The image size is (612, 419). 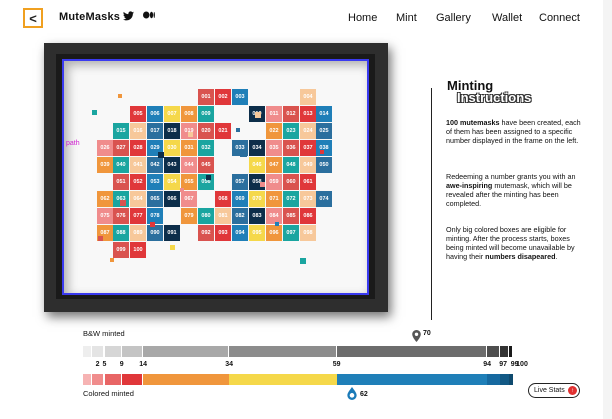 What do you see at coordinates (138, 148) in the screenshot?
I see `mask-box: 028` at bounding box center [138, 148].